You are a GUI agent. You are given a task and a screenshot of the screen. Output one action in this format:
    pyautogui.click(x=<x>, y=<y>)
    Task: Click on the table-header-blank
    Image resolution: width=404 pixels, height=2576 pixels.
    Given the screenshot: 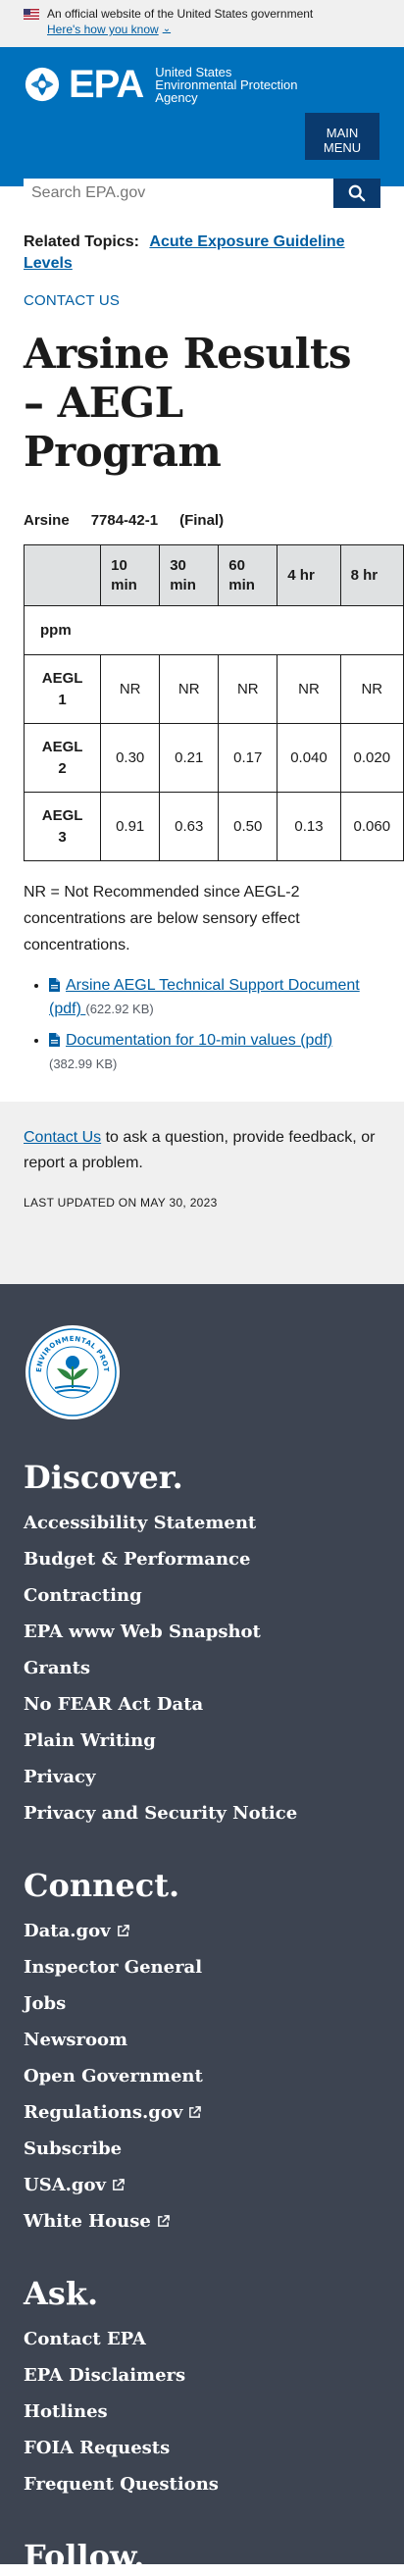 What is the action you would take?
    pyautogui.click(x=63, y=575)
    